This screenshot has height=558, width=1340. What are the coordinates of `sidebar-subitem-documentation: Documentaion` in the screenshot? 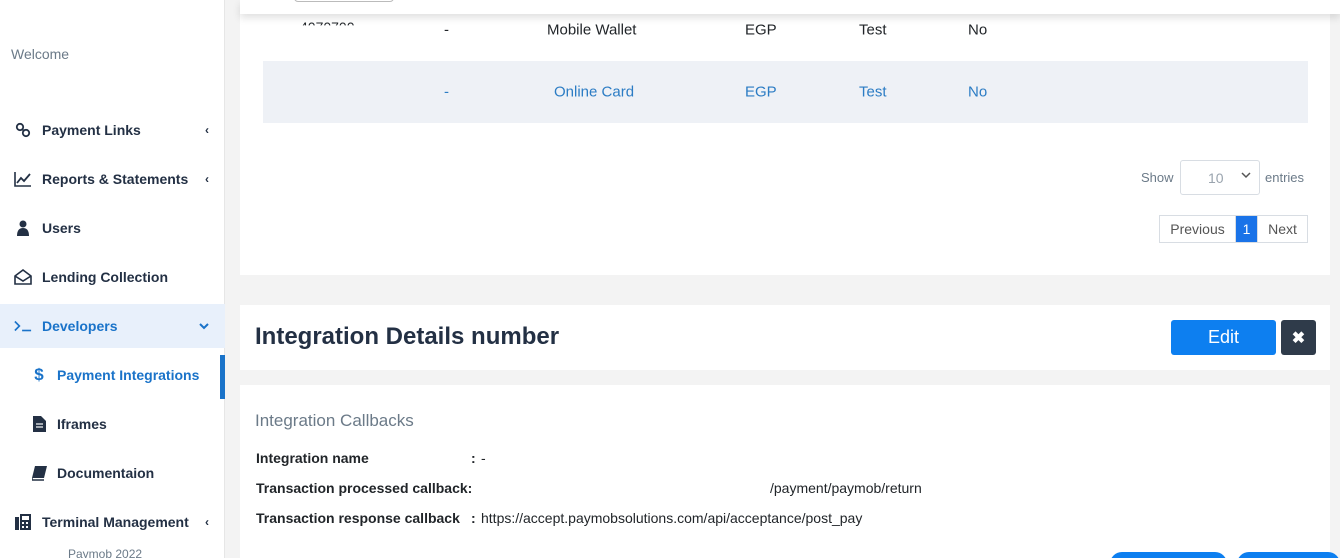 It's located at (112, 473).